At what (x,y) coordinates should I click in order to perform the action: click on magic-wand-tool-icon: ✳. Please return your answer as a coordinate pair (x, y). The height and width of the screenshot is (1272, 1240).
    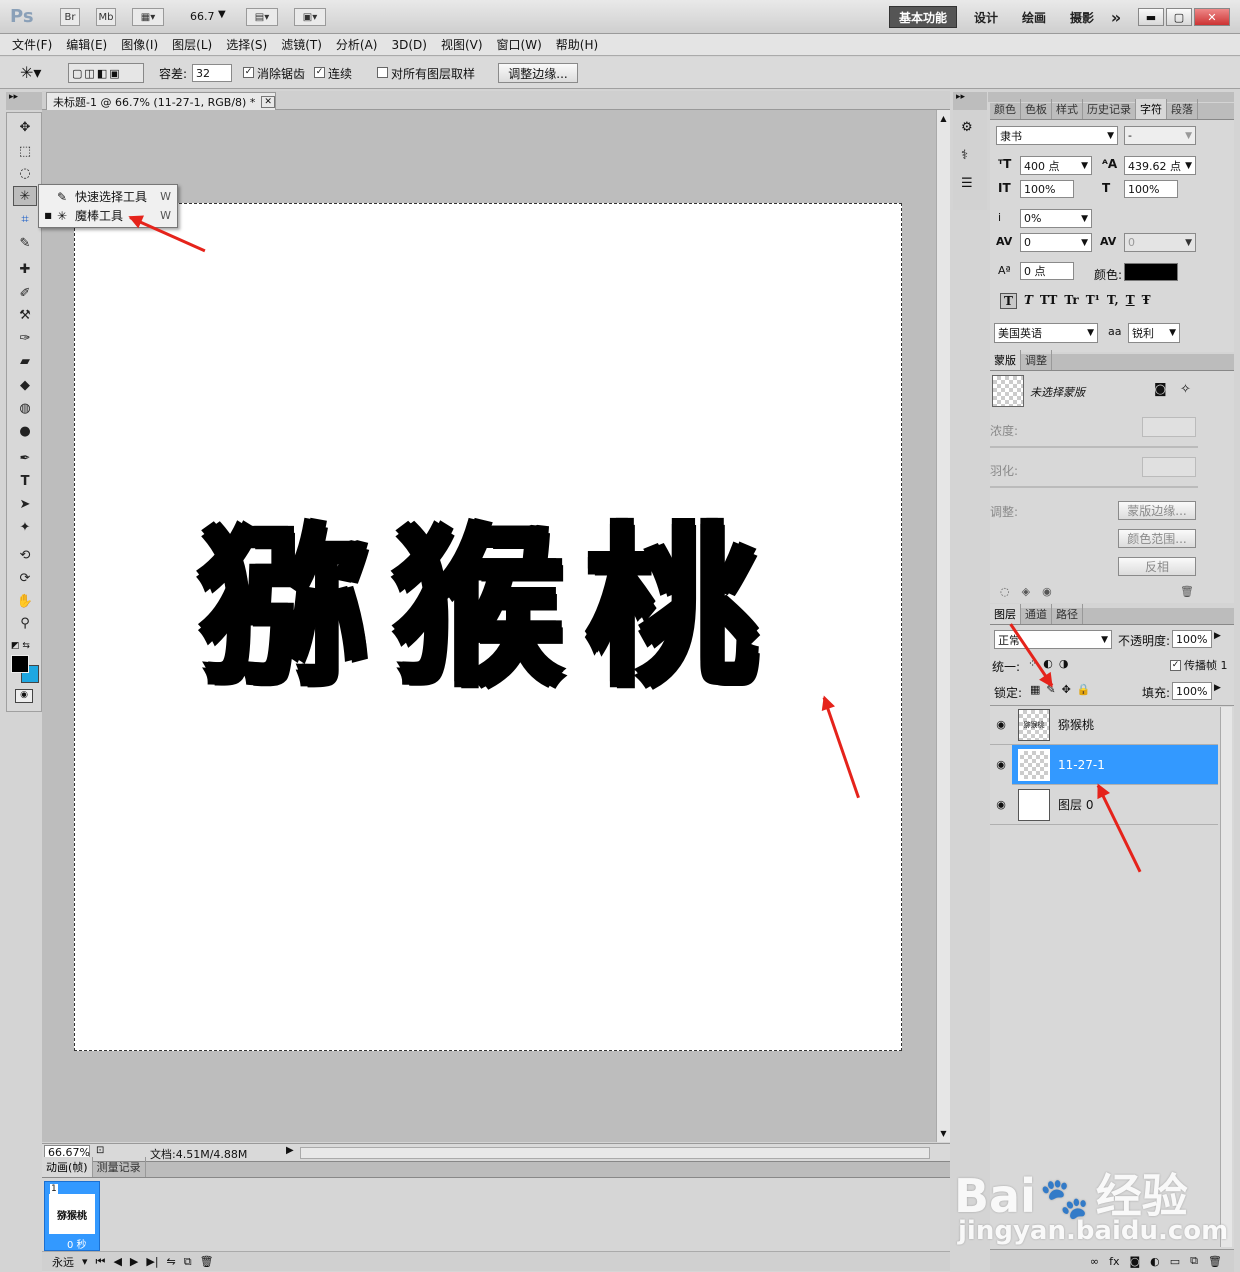
    Looking at the image, I should click on (25, 196).